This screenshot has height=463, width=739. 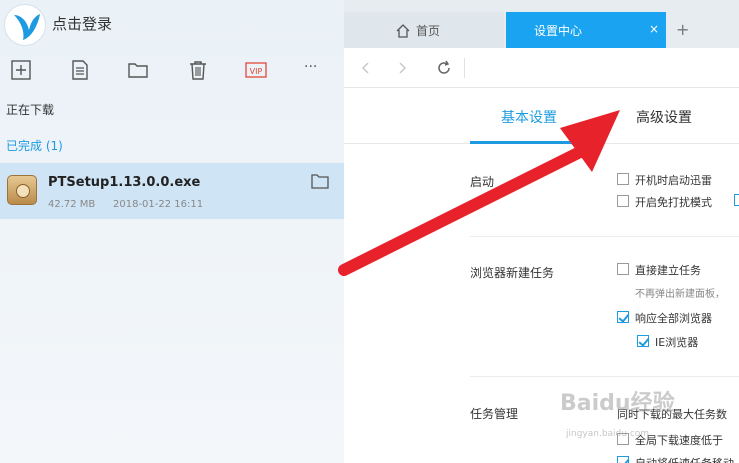 I want to click on tab-settings: 设置中心 ×, so click(x=586, y=30).